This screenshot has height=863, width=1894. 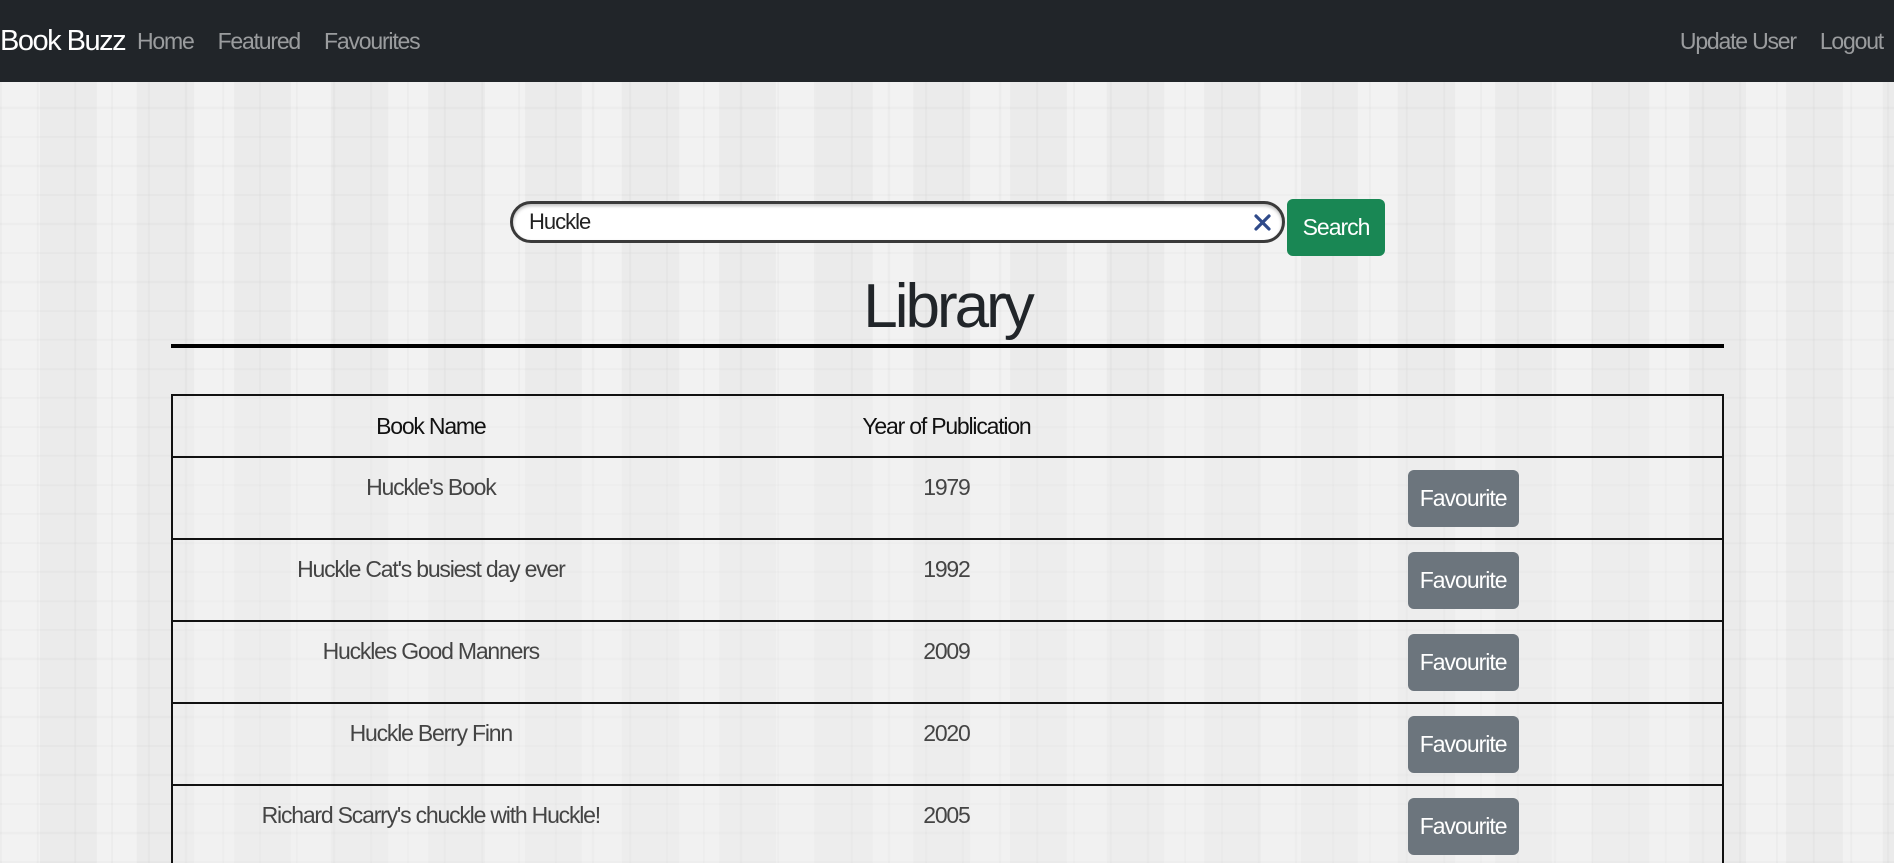 I want to click on nav-link-logout: Logout, so click(x=1852, y=41).